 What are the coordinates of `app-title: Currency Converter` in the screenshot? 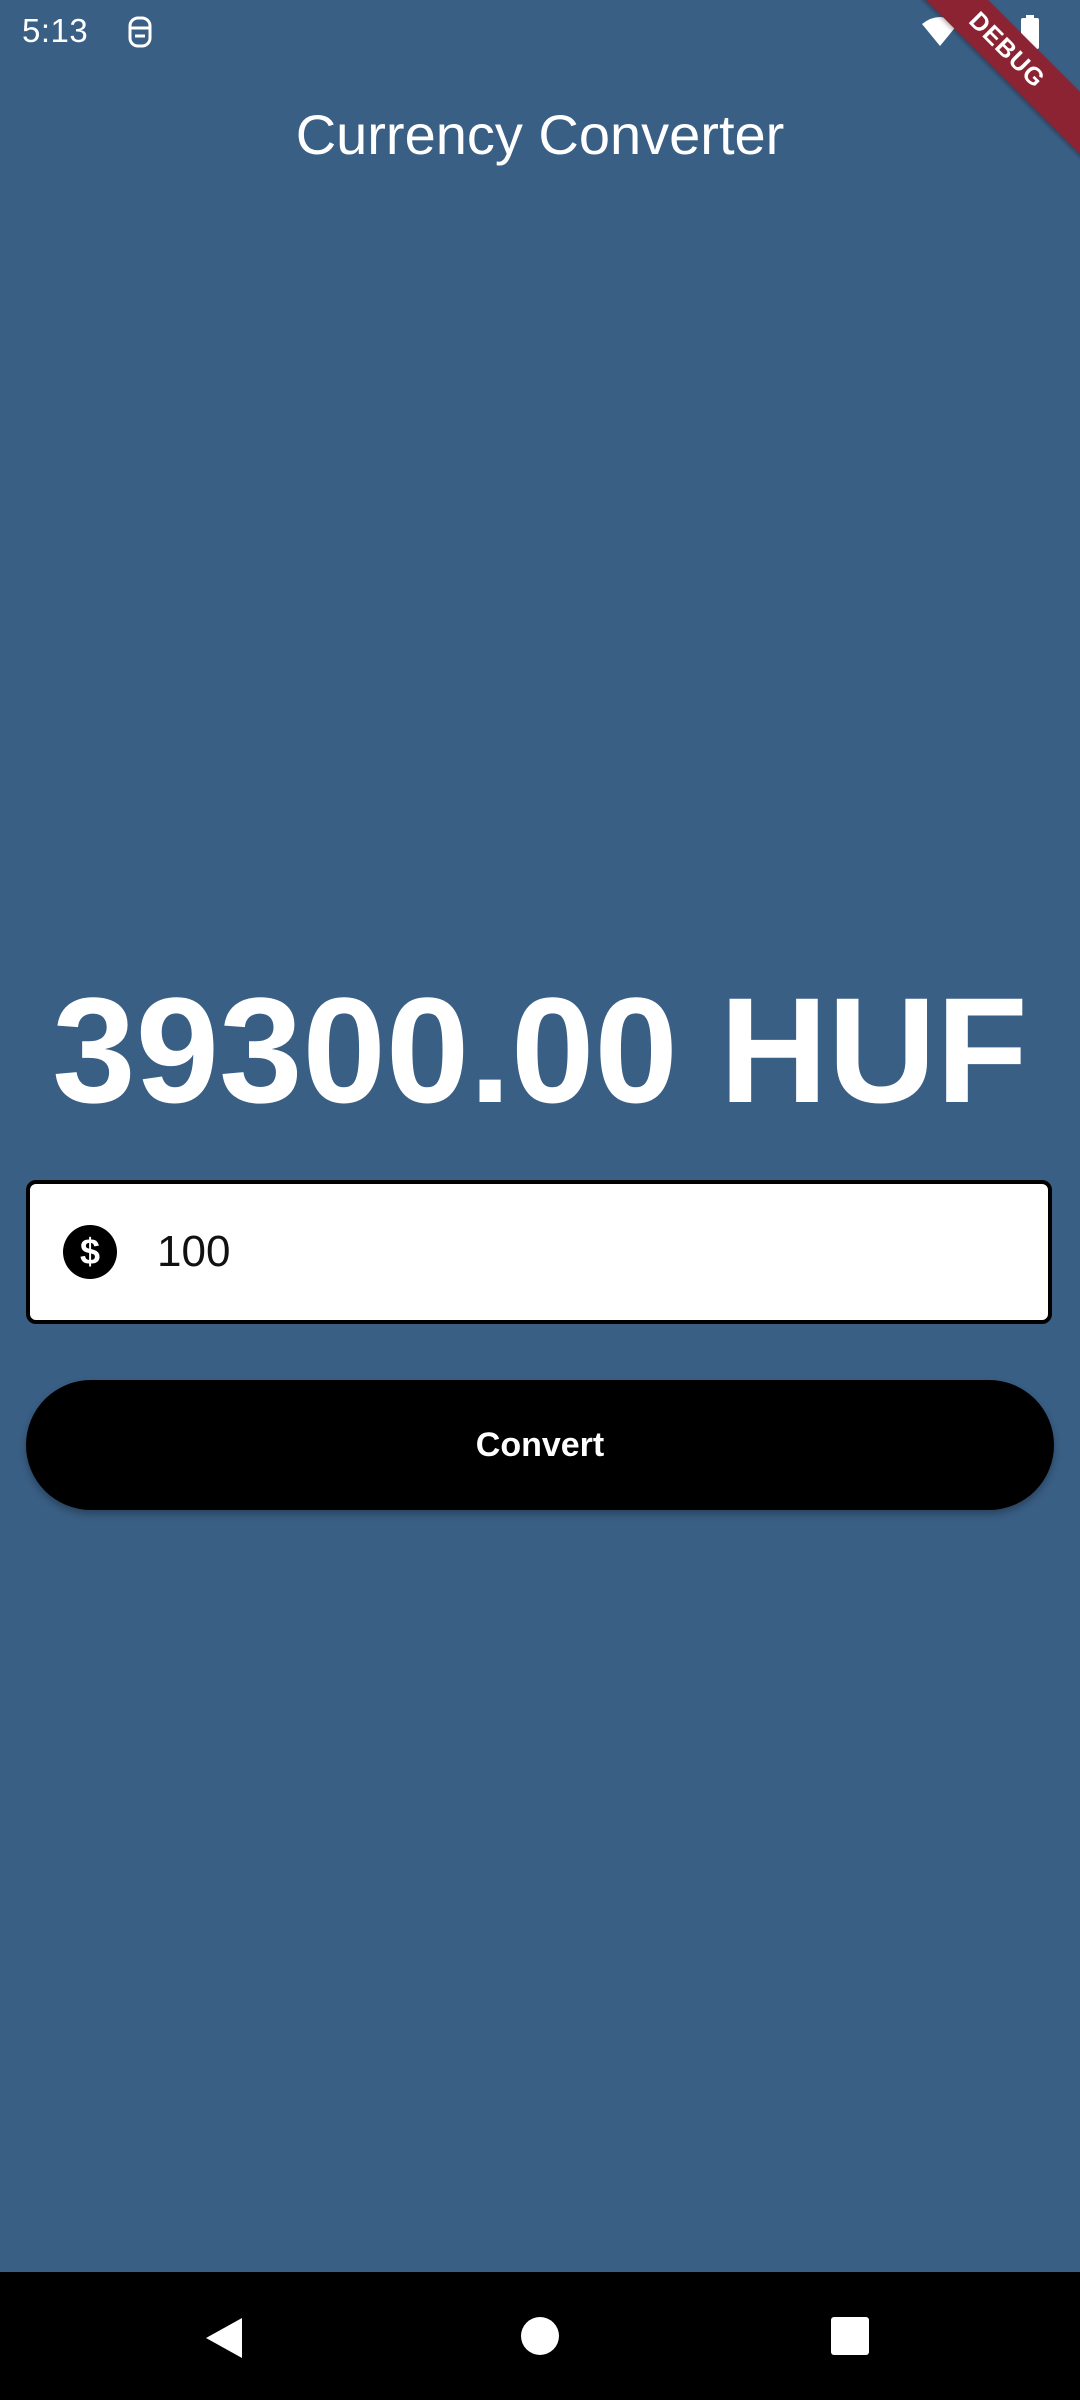 It's located at (540, 134).